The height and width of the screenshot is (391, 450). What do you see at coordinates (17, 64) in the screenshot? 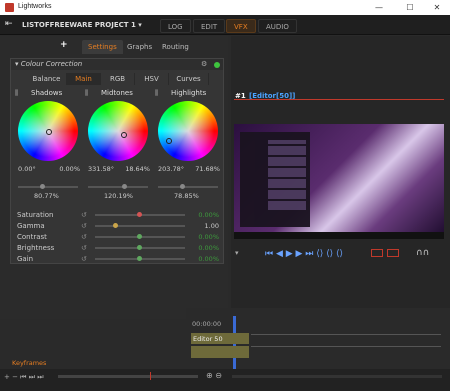
I see `collapse-icon: ▾` at bounding box center [17, 64].